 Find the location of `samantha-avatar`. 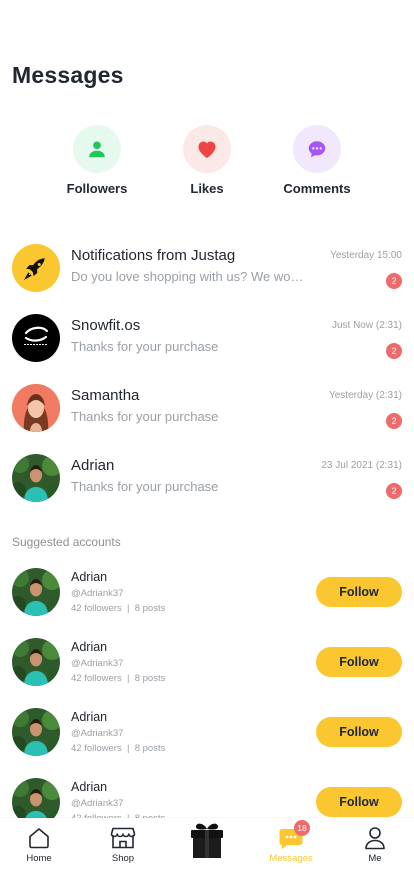

samantha-avatar is located at coordinates (36, 408).